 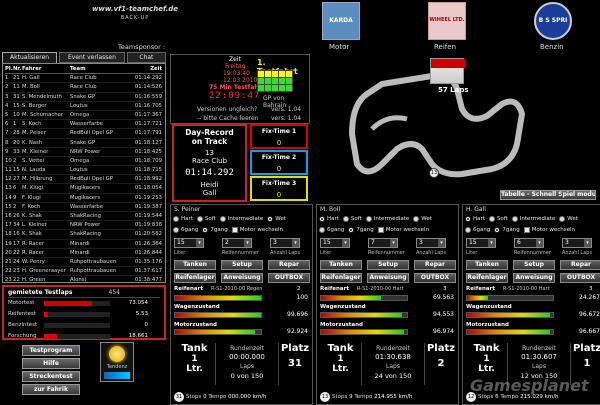 What do you see at coordinates (30, 57) in the screenshot?
I see `tab-aktualisieren: Aktualisieren` at bounding box center [30, 57].